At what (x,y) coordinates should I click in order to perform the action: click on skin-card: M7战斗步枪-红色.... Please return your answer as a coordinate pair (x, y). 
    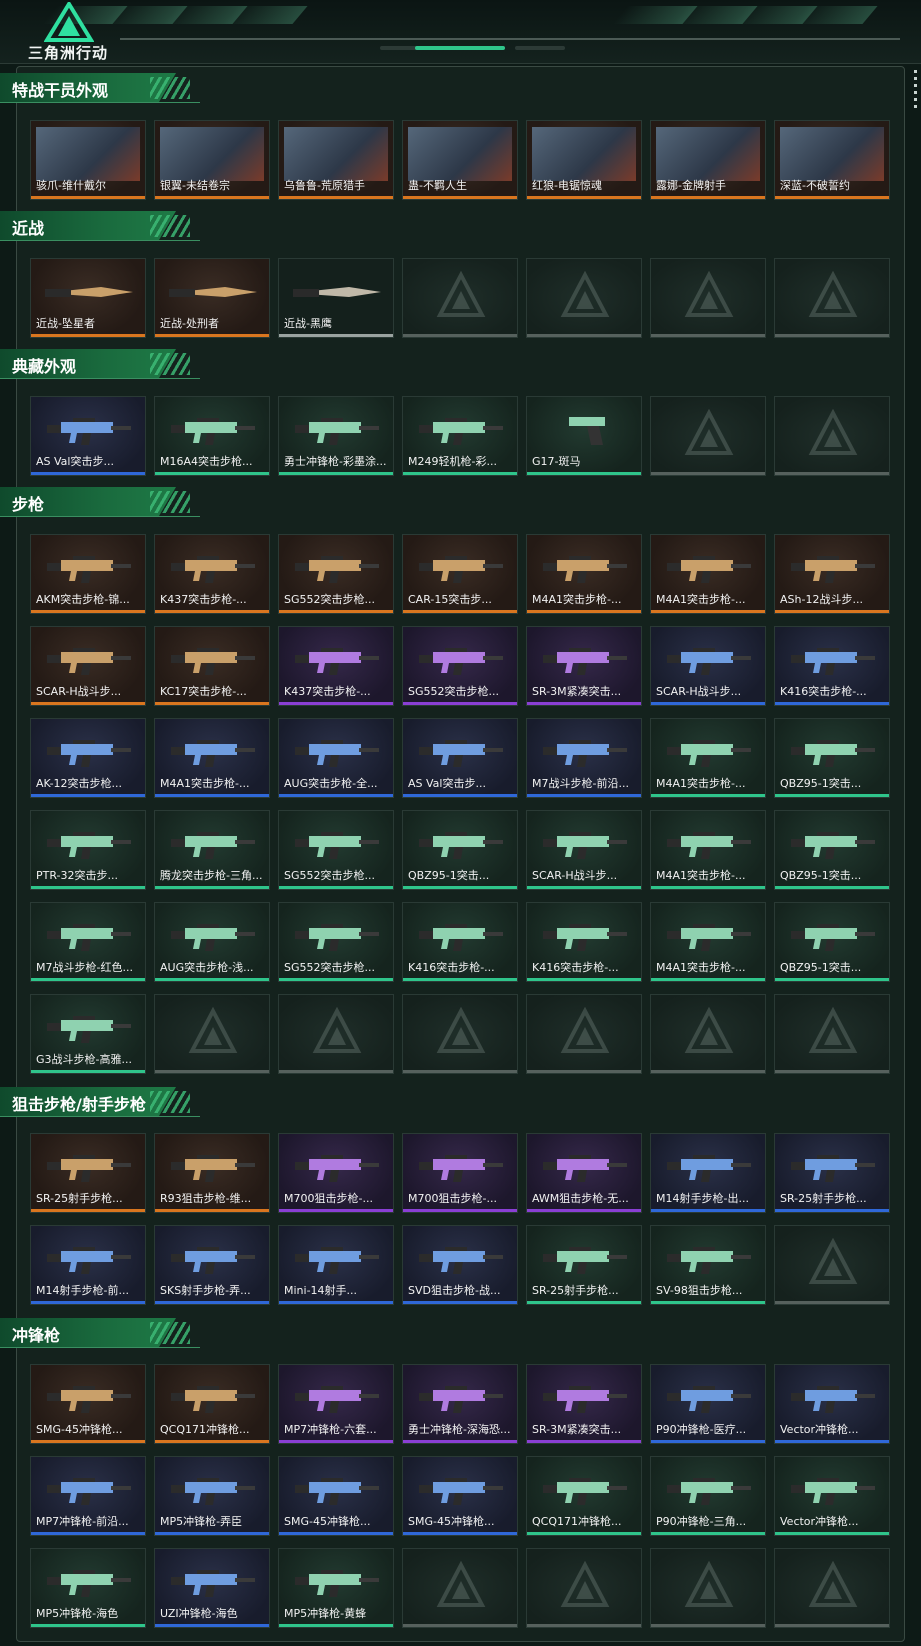
    Looking at the image, I should click on (88, 942).